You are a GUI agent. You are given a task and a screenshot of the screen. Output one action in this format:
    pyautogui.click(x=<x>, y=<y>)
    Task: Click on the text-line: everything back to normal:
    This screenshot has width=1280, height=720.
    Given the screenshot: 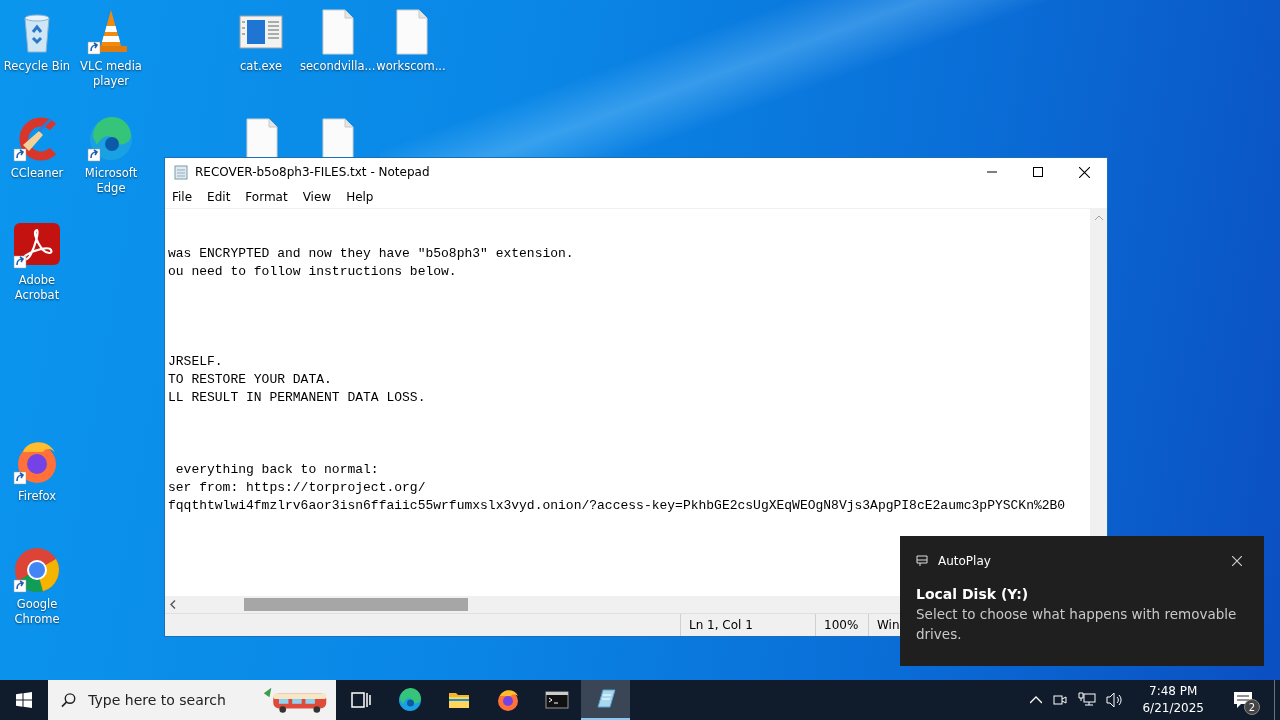 What is the action you would take?
    pyautogui.click(x=277, y=470)
    